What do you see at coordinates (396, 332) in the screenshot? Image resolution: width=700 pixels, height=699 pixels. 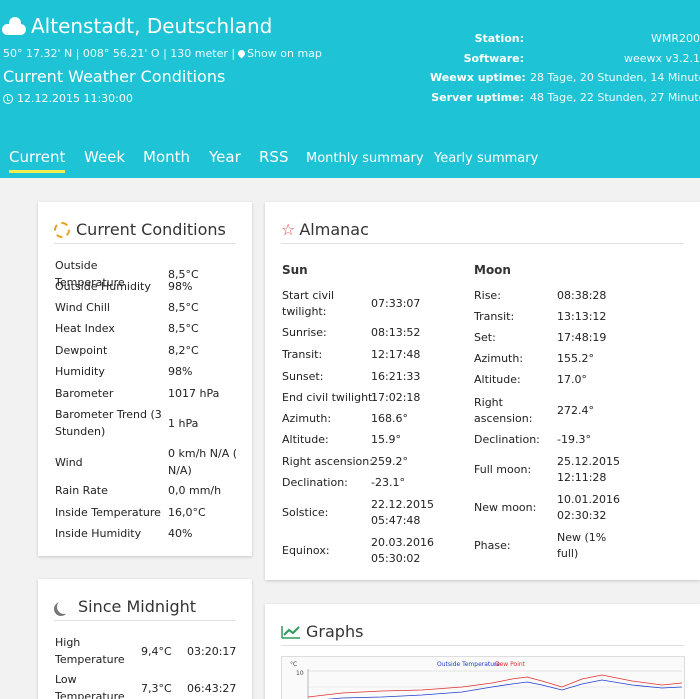 I see `sun-value: 08:13:52` at bounding box center [396, 332].